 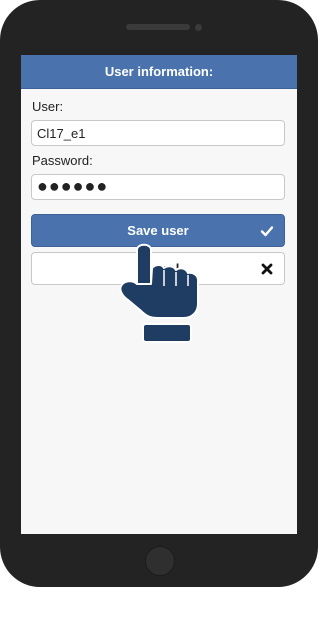 I want to click on user-input: Cl17_e1, so click(x=158, y=133).